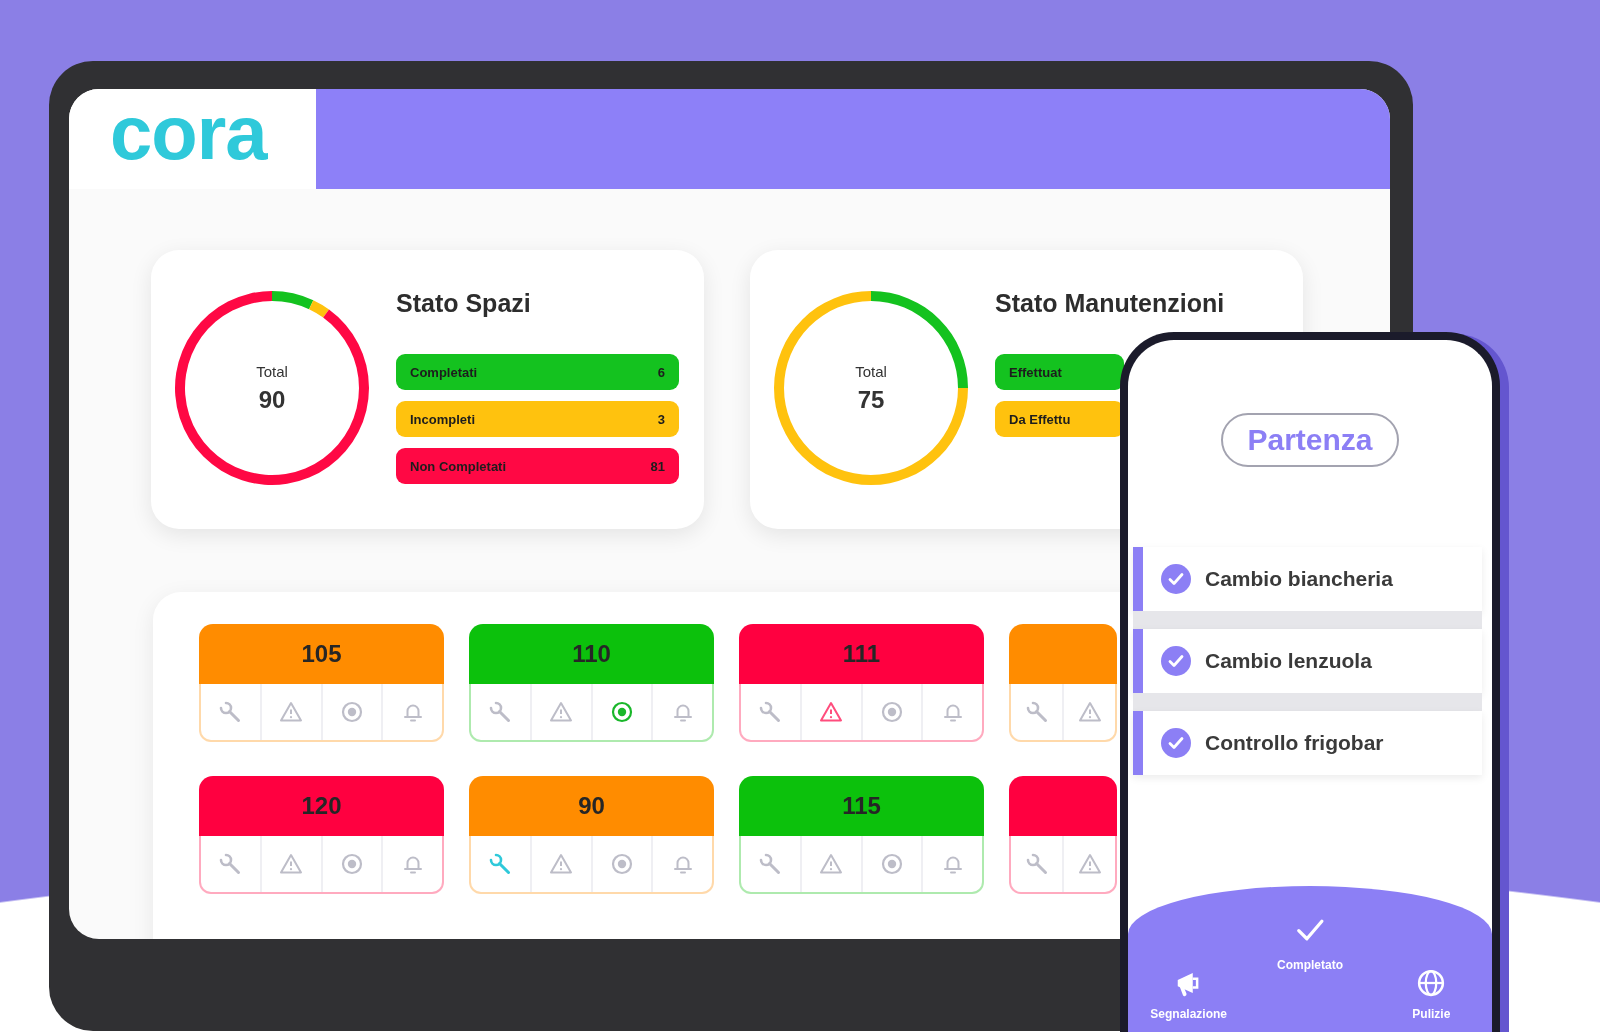  I want to click on total-value: 90, so click(272, 399).